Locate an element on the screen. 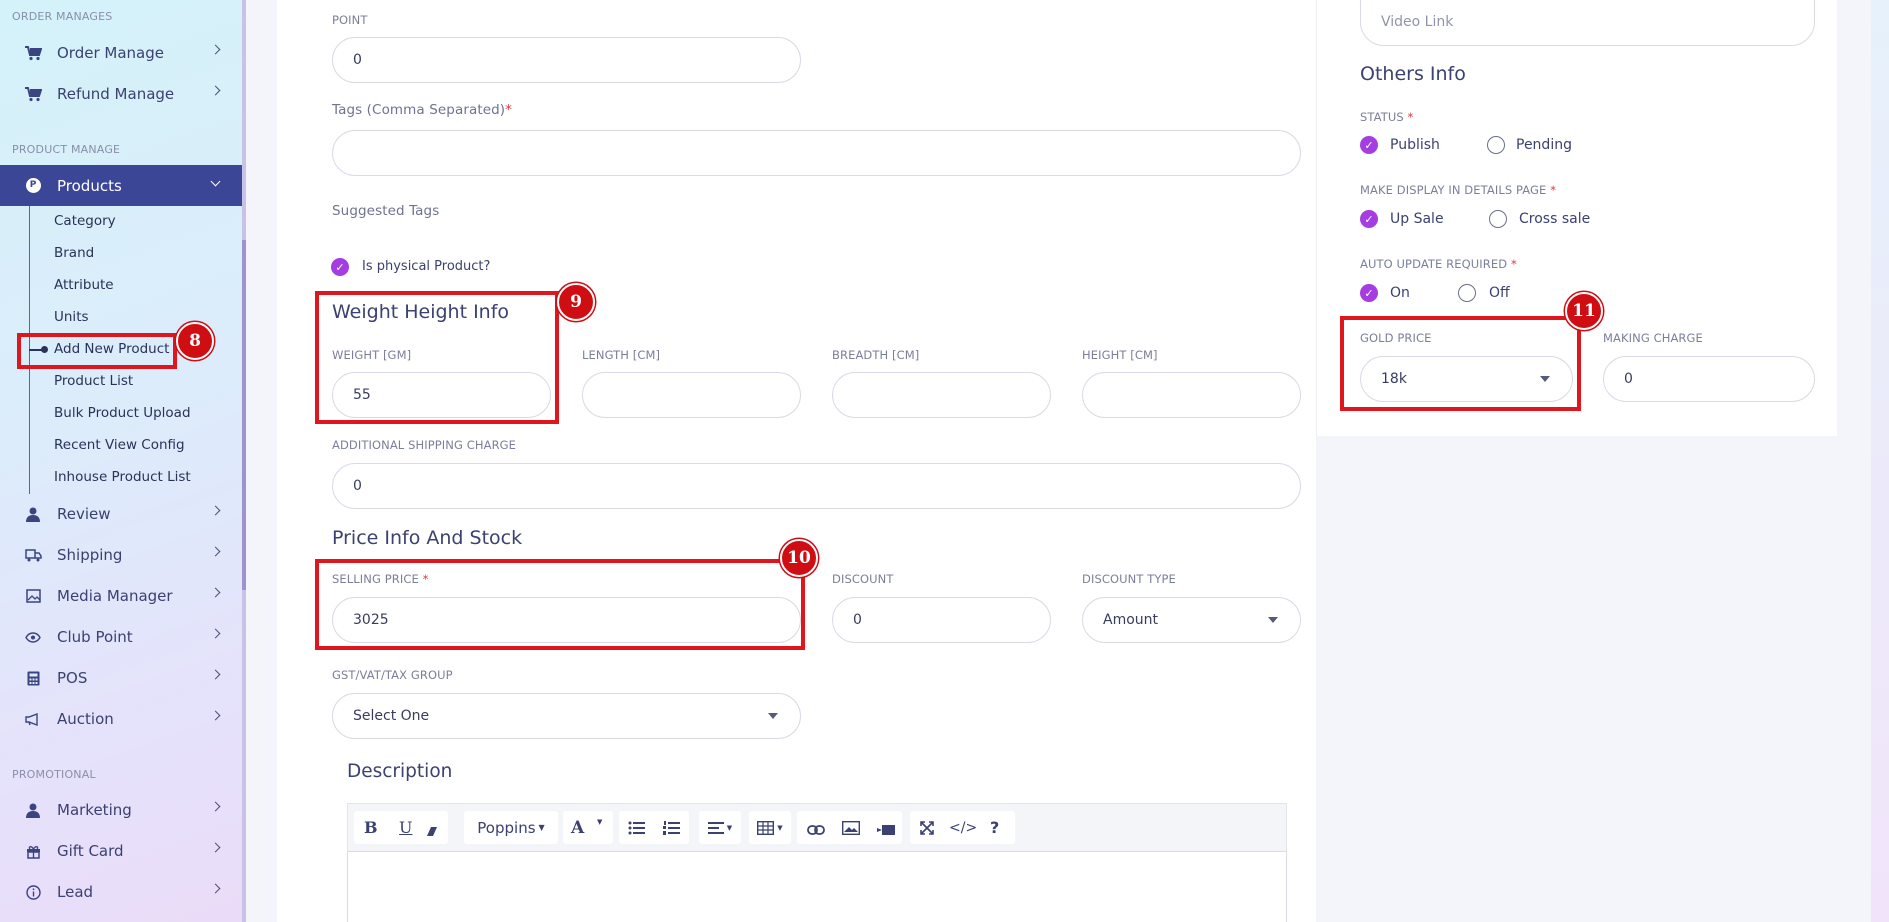 This screenshot has height=922, width=1889. sidebar-label: Auction is located at coordinates (85, 719).